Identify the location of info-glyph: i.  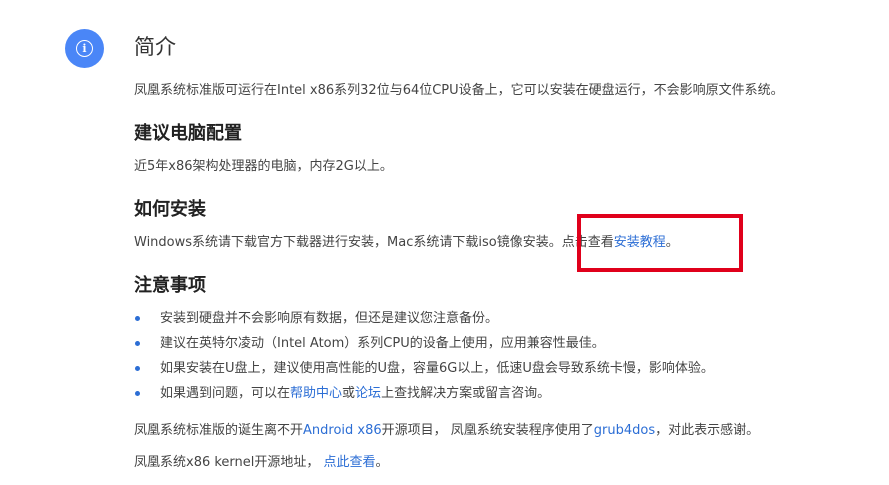
(84, 48).